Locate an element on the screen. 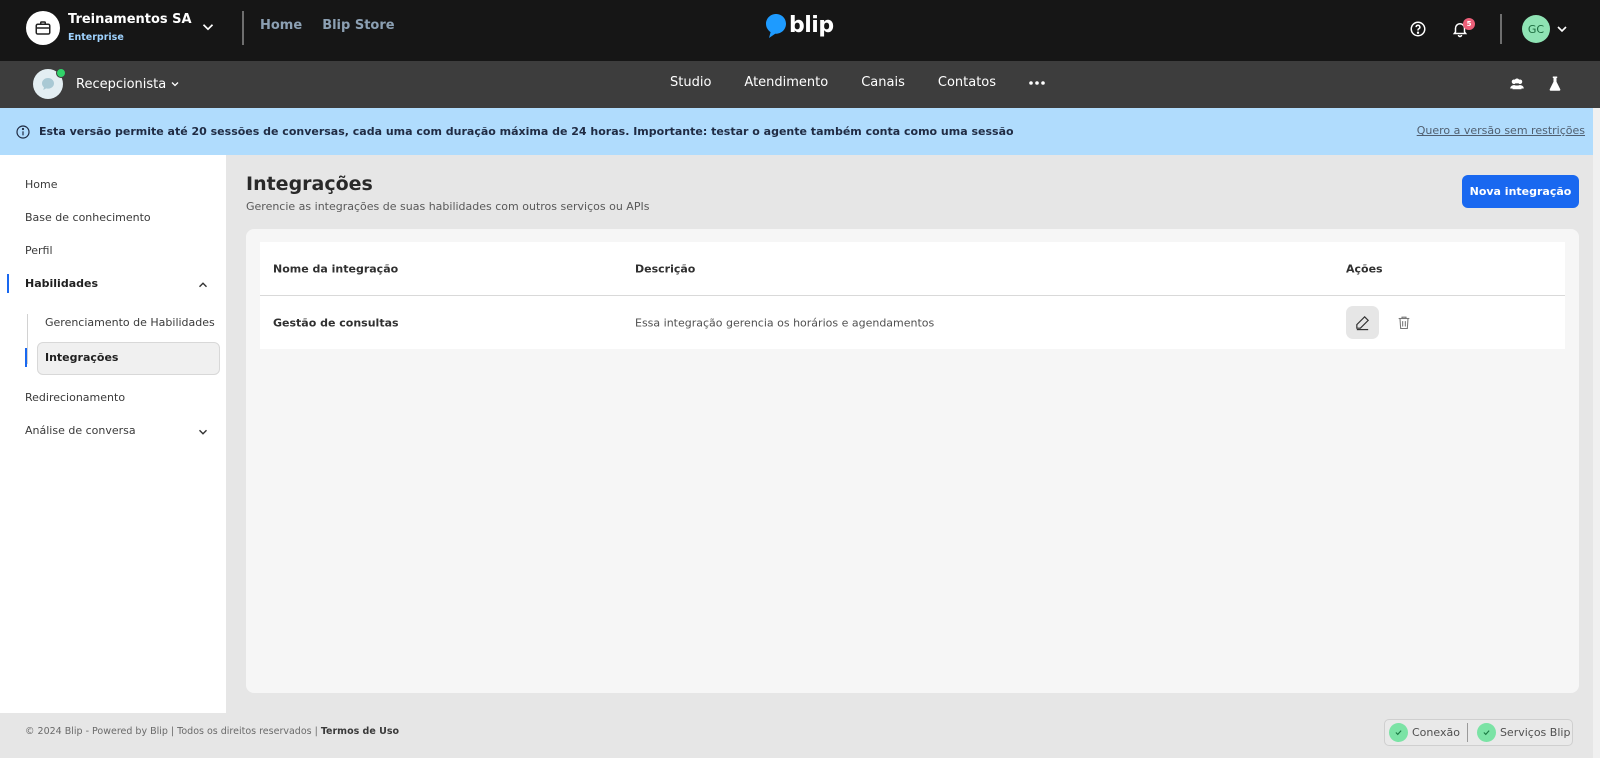 This screenshot has height=758, width=1600. status-connection-label: Conexão is located at coordinates (1436, 732).